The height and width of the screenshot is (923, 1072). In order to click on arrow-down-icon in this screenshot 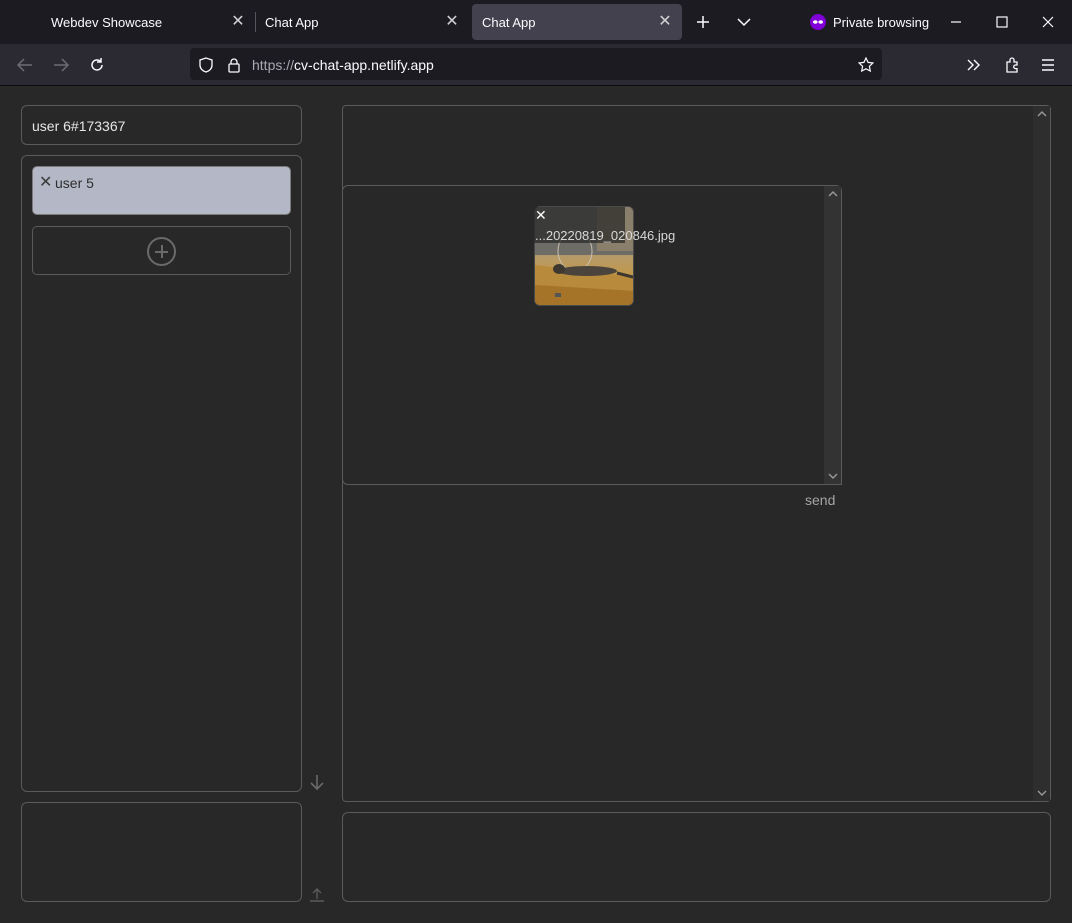, I will do `click(317, 782)`.